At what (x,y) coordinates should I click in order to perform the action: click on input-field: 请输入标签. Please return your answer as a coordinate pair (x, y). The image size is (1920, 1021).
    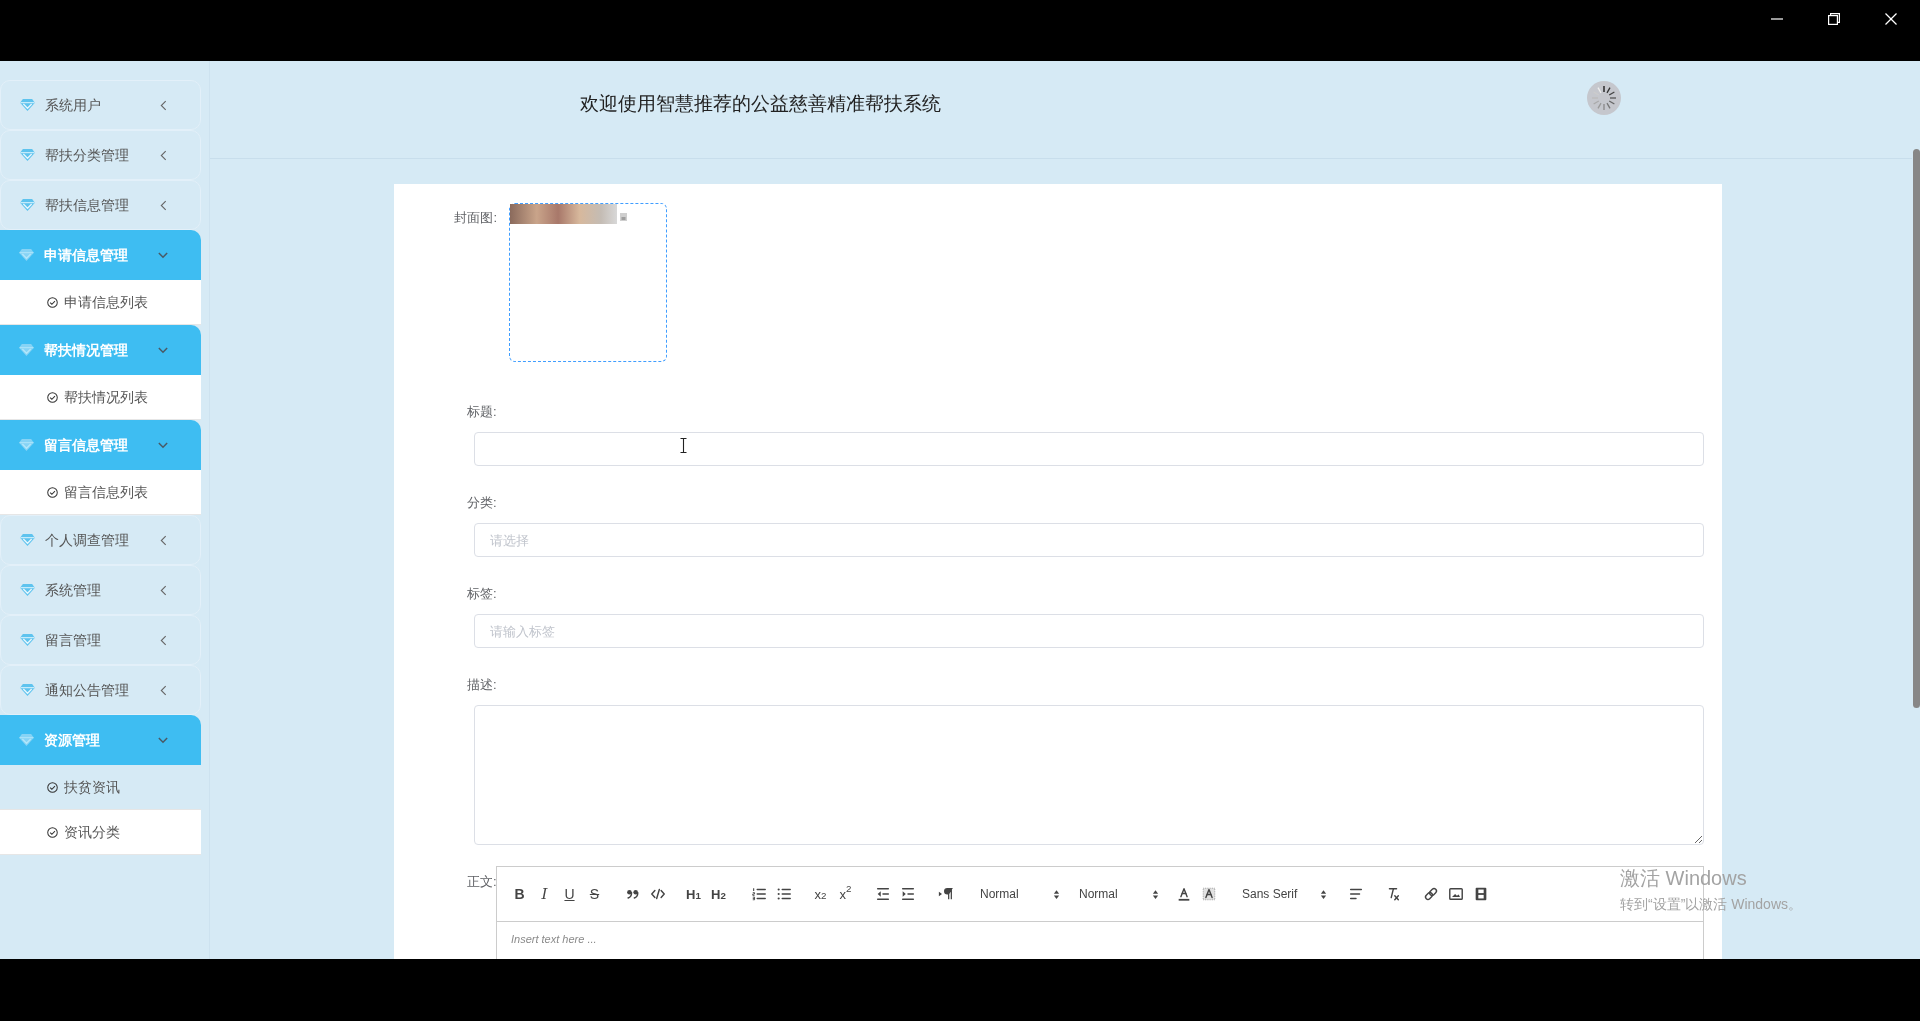
    Looking at the image, I should click on (1089, 631).